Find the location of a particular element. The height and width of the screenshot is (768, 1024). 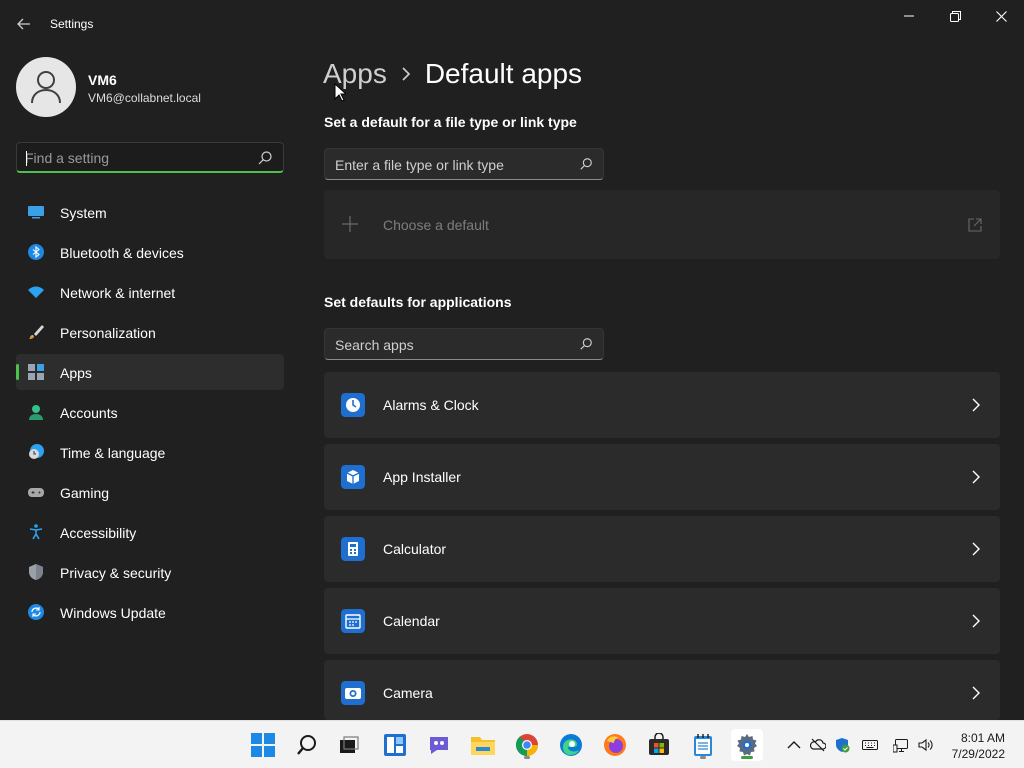

apps-icon is located at coordinates (36, 372).